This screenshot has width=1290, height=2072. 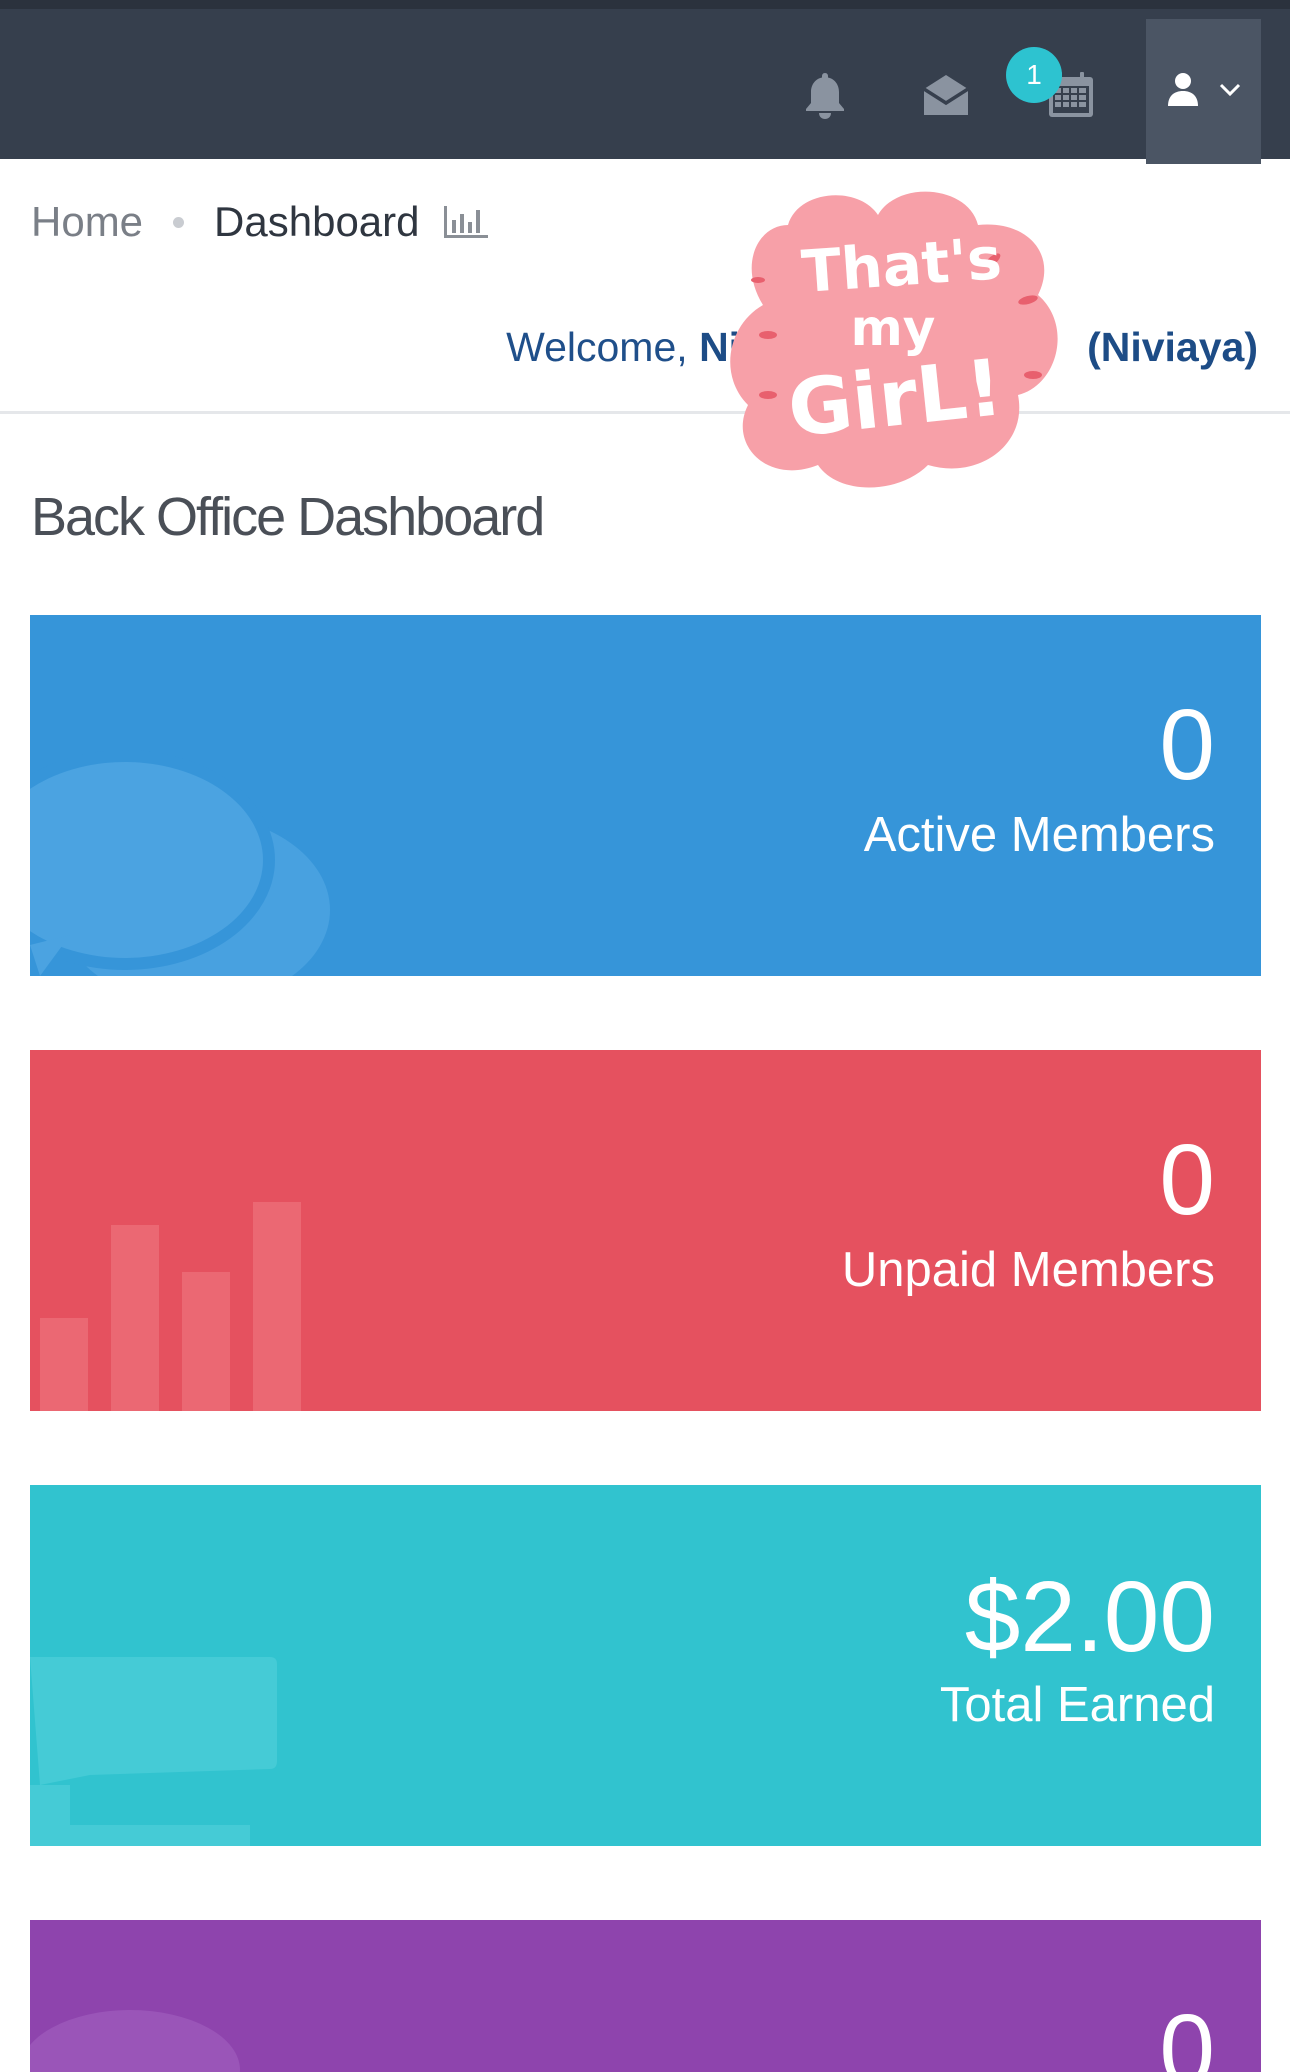 What do you see at coordinates (946, 95) in the screenshot?
I see `envelope-icon` at bounding box center [946, 95].